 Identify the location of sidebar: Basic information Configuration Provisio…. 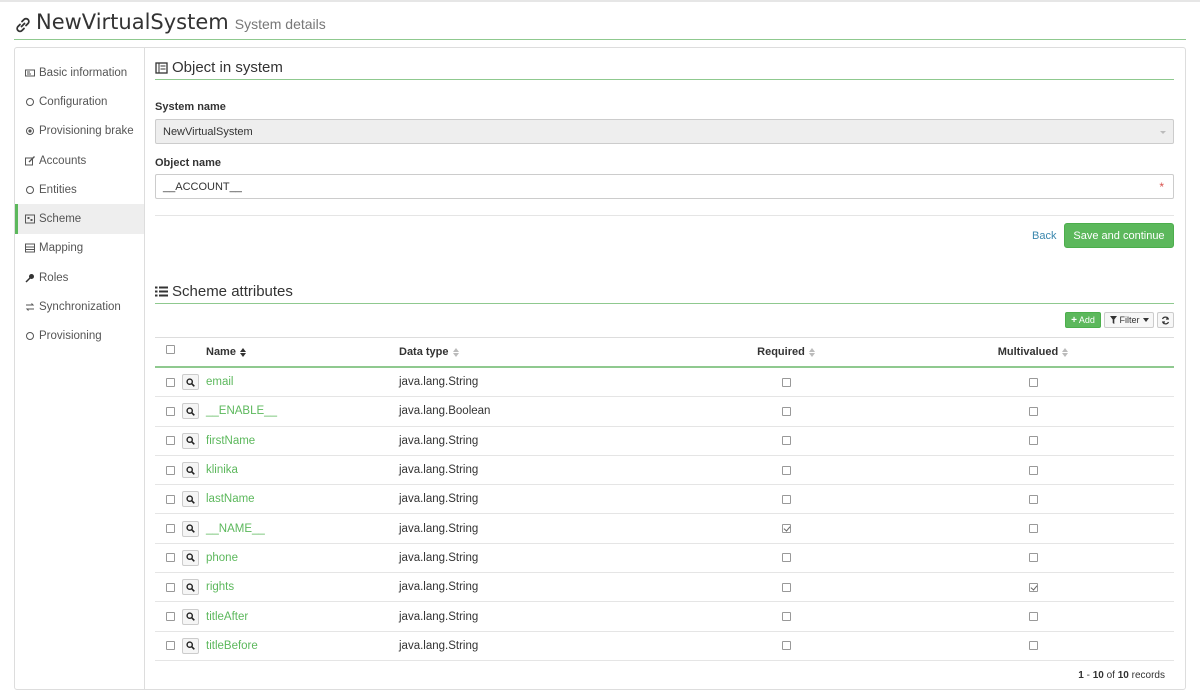
(80, 368).